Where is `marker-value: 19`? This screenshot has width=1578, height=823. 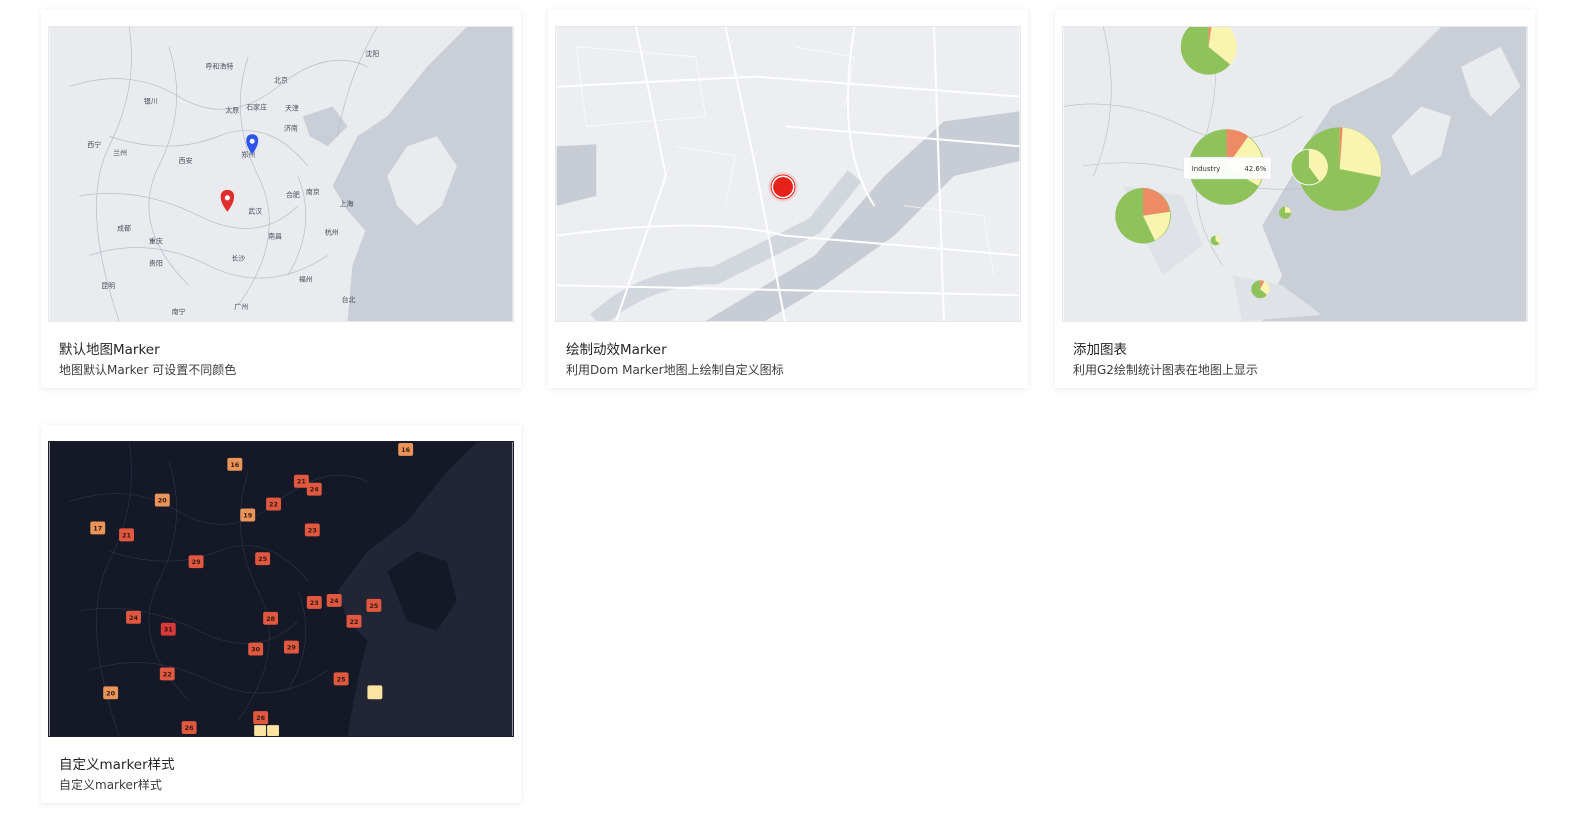
marker-value: 19 is located at coordinates (247, 515).